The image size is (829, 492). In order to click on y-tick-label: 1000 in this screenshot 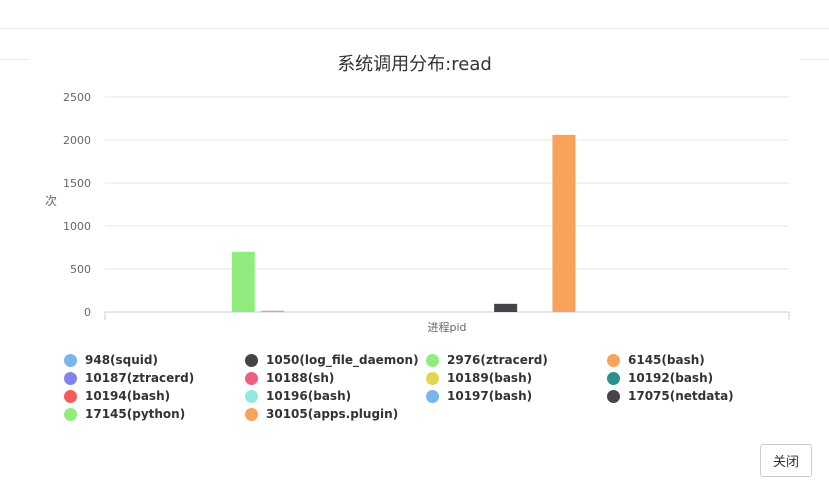, I will do `click(77, 226)`.